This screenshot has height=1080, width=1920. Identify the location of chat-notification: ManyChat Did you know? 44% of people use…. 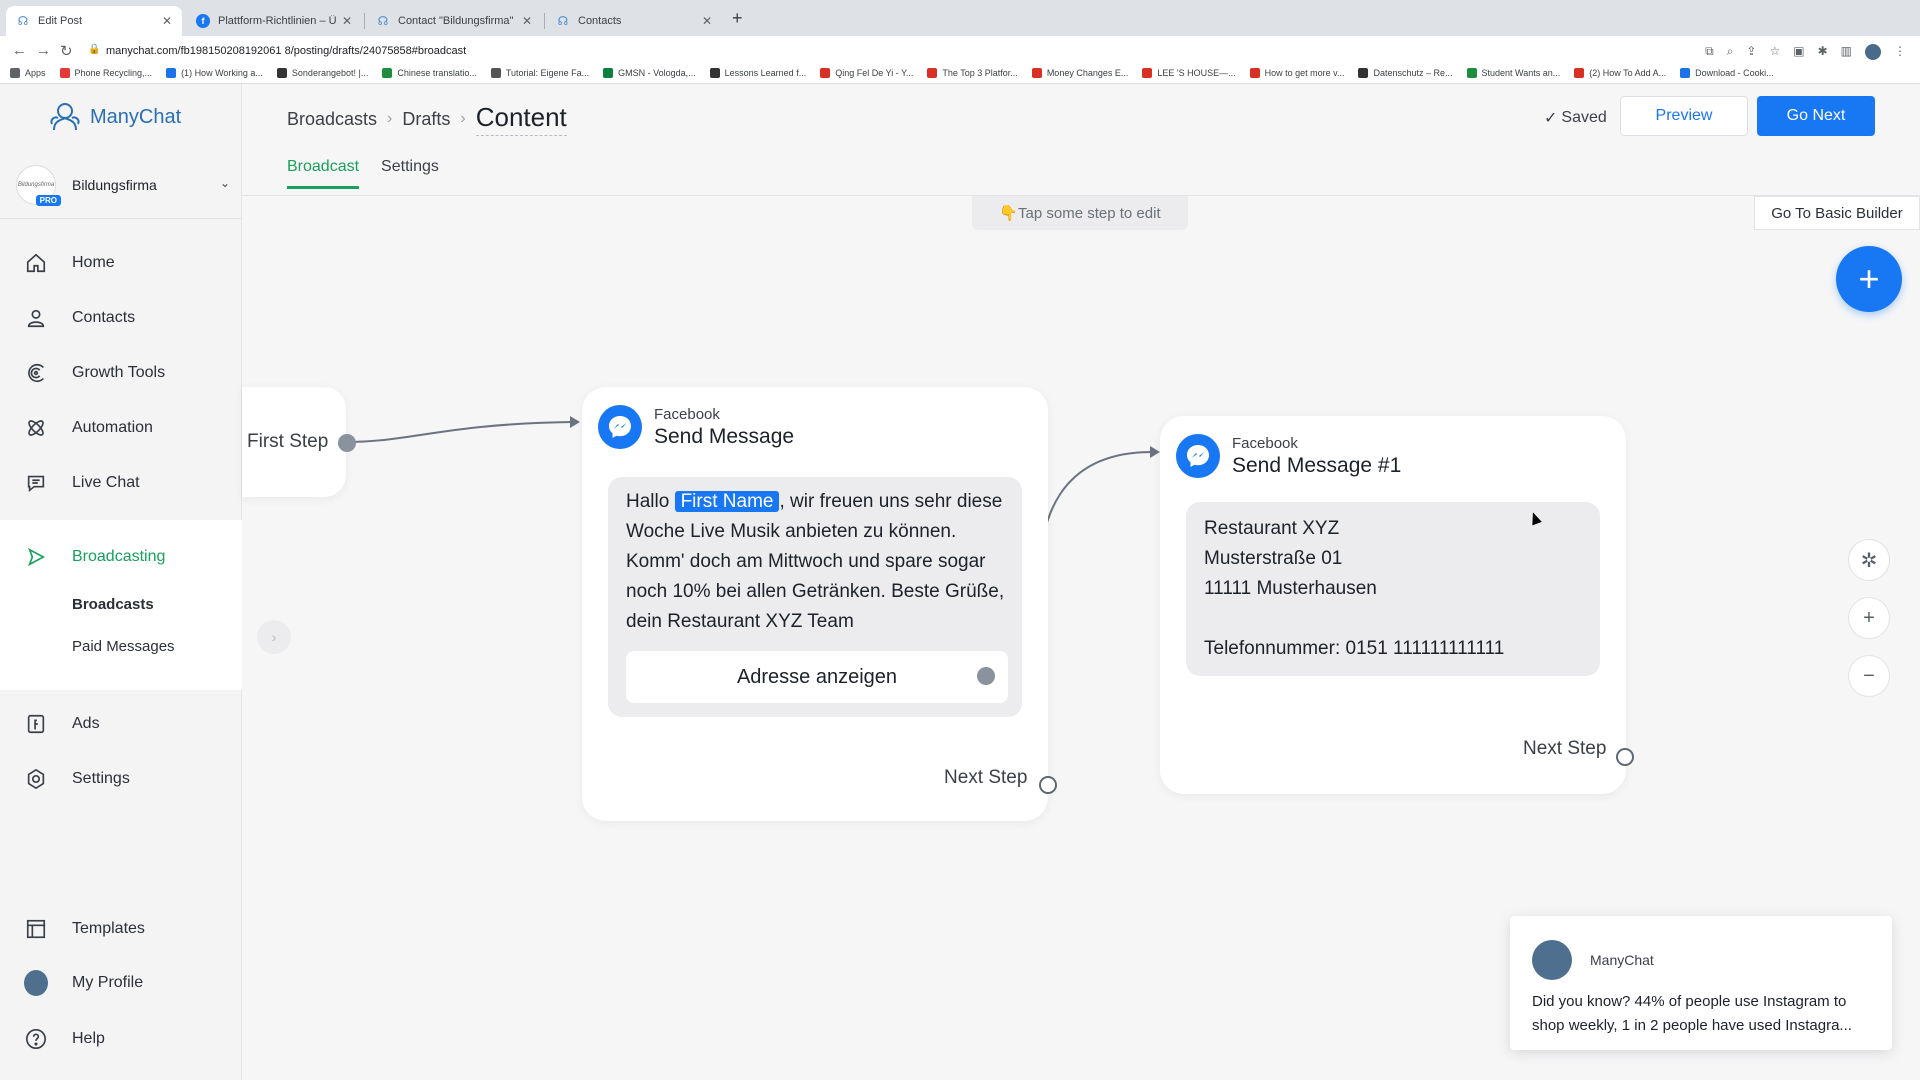
(1701, 983).